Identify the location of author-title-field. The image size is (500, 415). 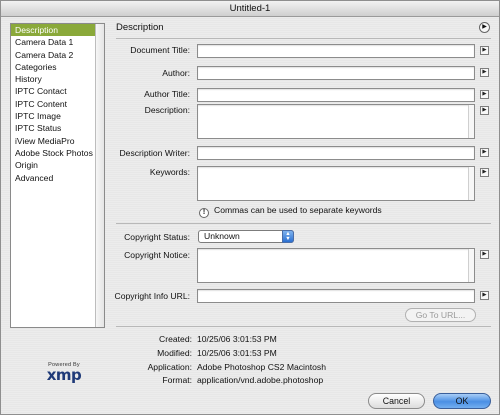
(336, 95).